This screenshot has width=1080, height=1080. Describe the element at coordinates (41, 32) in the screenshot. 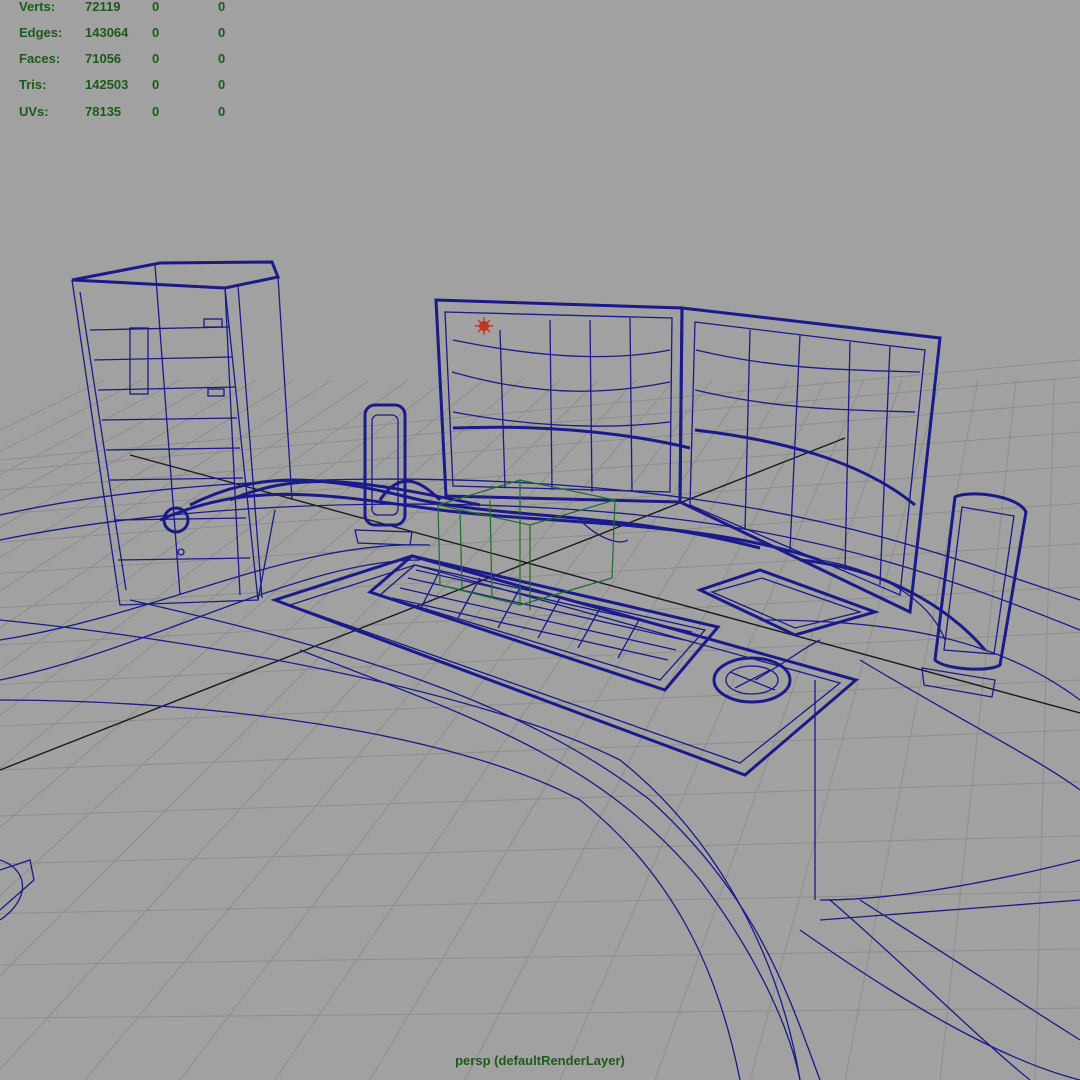

I see `hud-label: Edges:` at that location.